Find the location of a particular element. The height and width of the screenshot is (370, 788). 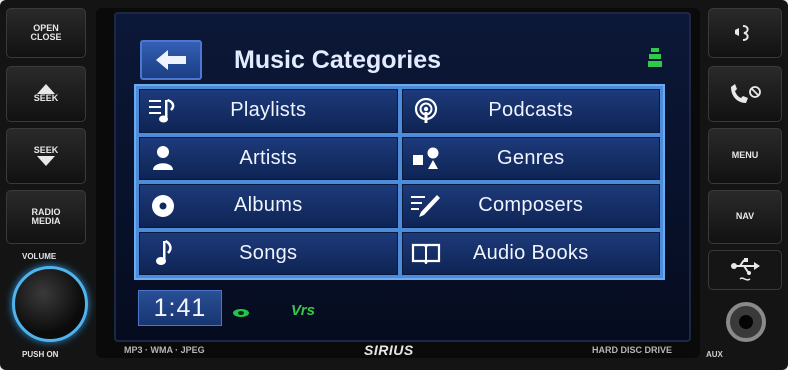

category-label: Genres is located at coordinates (531, 157).